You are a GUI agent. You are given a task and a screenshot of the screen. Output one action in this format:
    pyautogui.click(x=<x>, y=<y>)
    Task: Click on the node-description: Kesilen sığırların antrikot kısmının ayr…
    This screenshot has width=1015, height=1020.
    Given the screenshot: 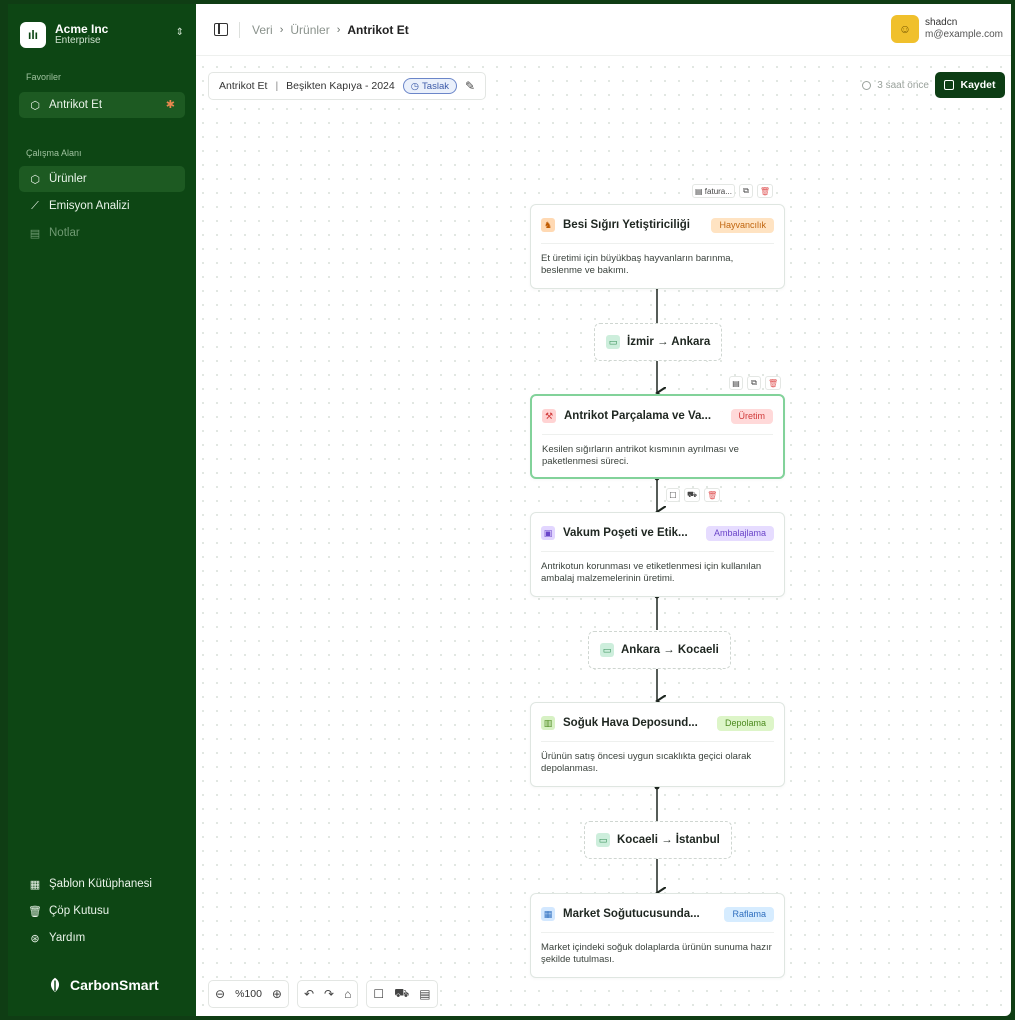 What is the action you would take?
    pyautogui.click(x=640, y=455)
    